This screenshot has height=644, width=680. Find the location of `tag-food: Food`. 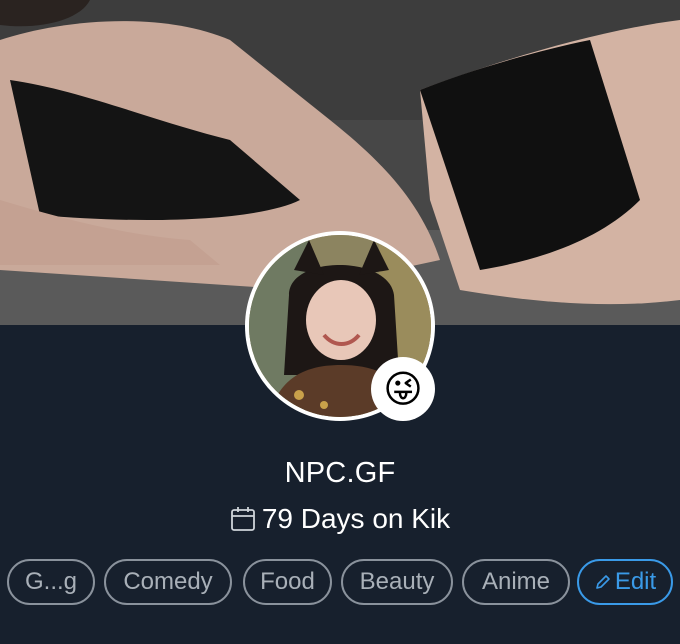

tag-food: Food is located at coordinates (287, 582).